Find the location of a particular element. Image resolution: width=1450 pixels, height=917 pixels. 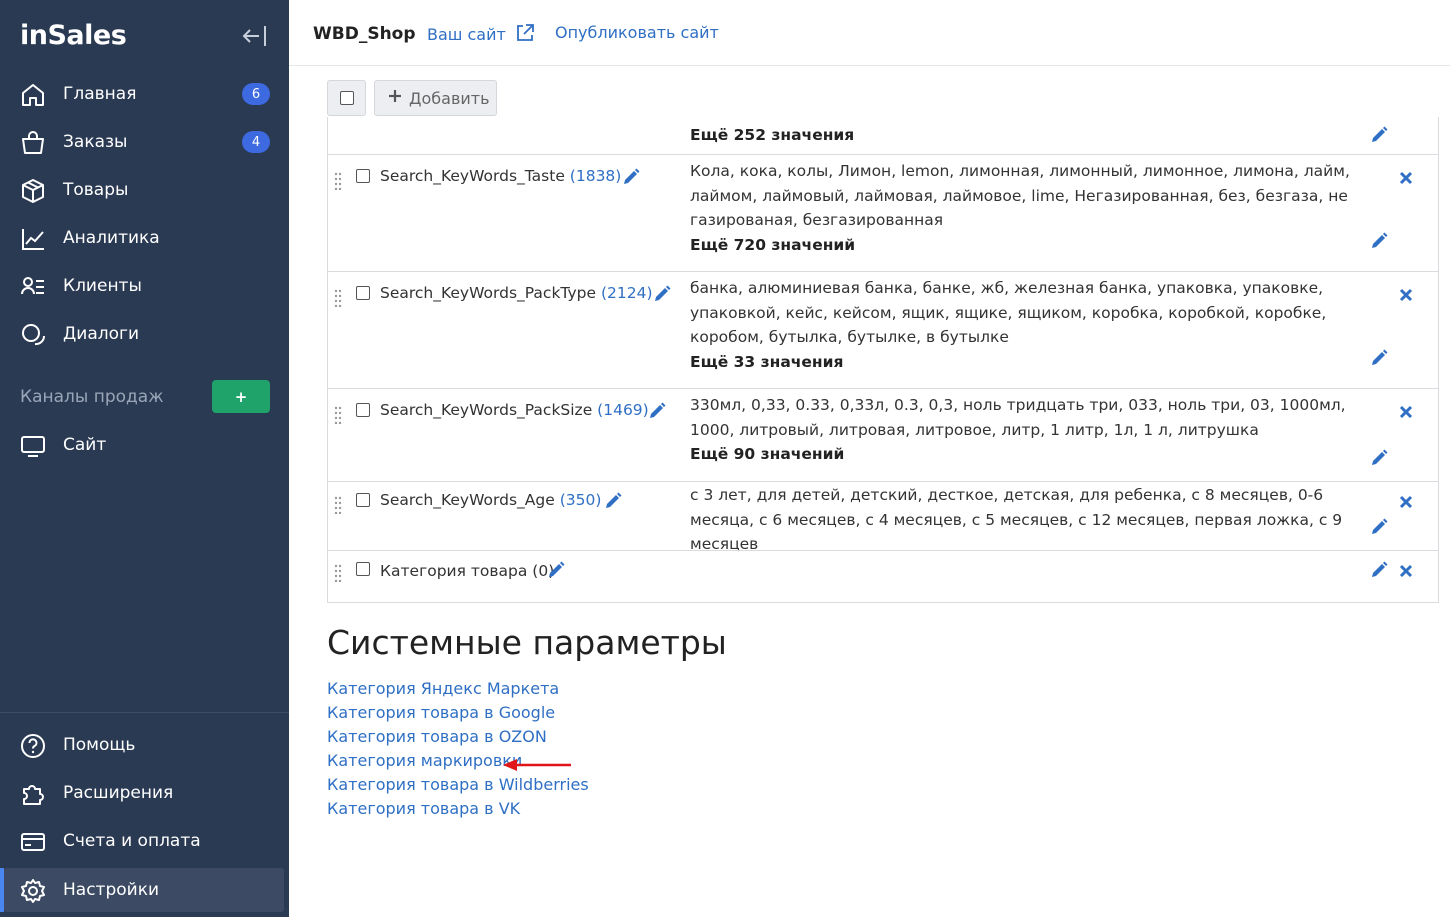

add-channel-button: + is located at coordinates (241, 396).